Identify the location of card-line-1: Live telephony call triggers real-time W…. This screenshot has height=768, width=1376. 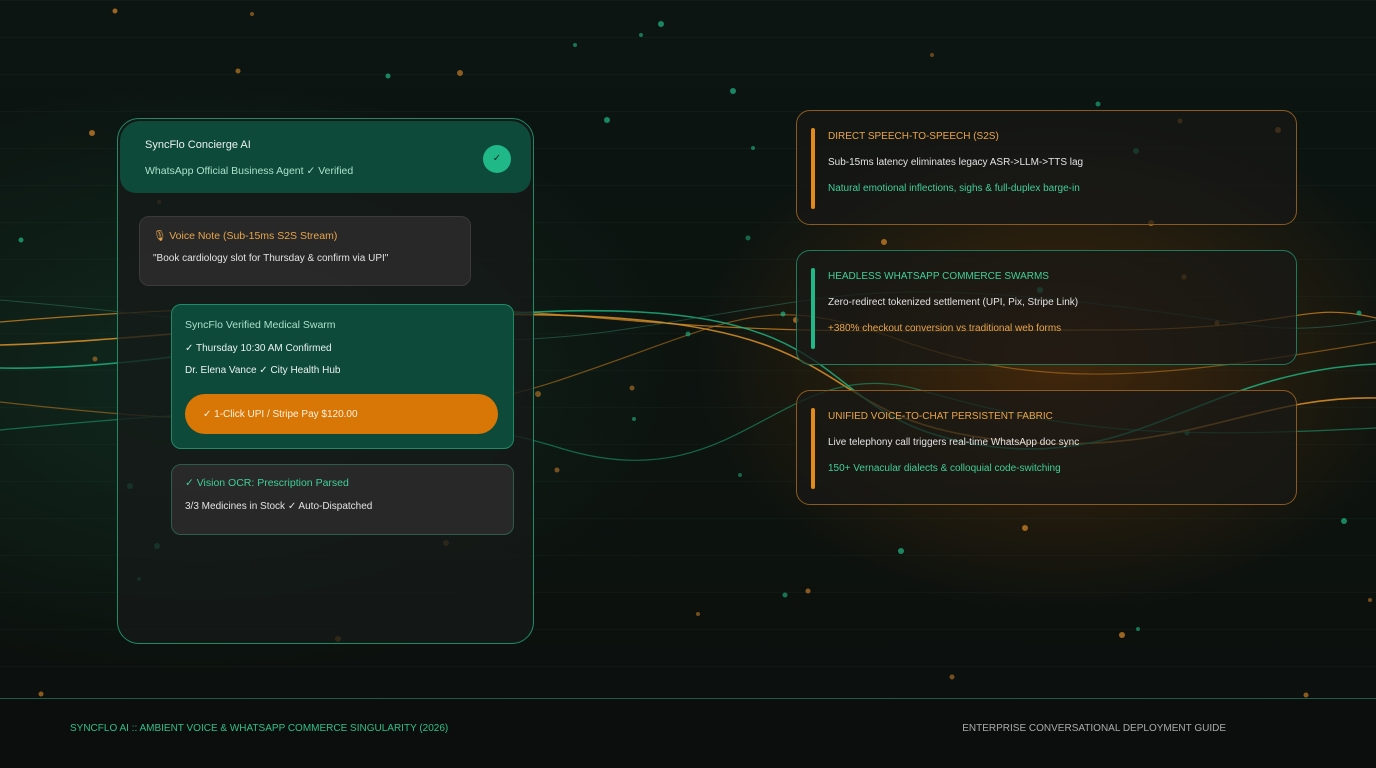
(954, 442).